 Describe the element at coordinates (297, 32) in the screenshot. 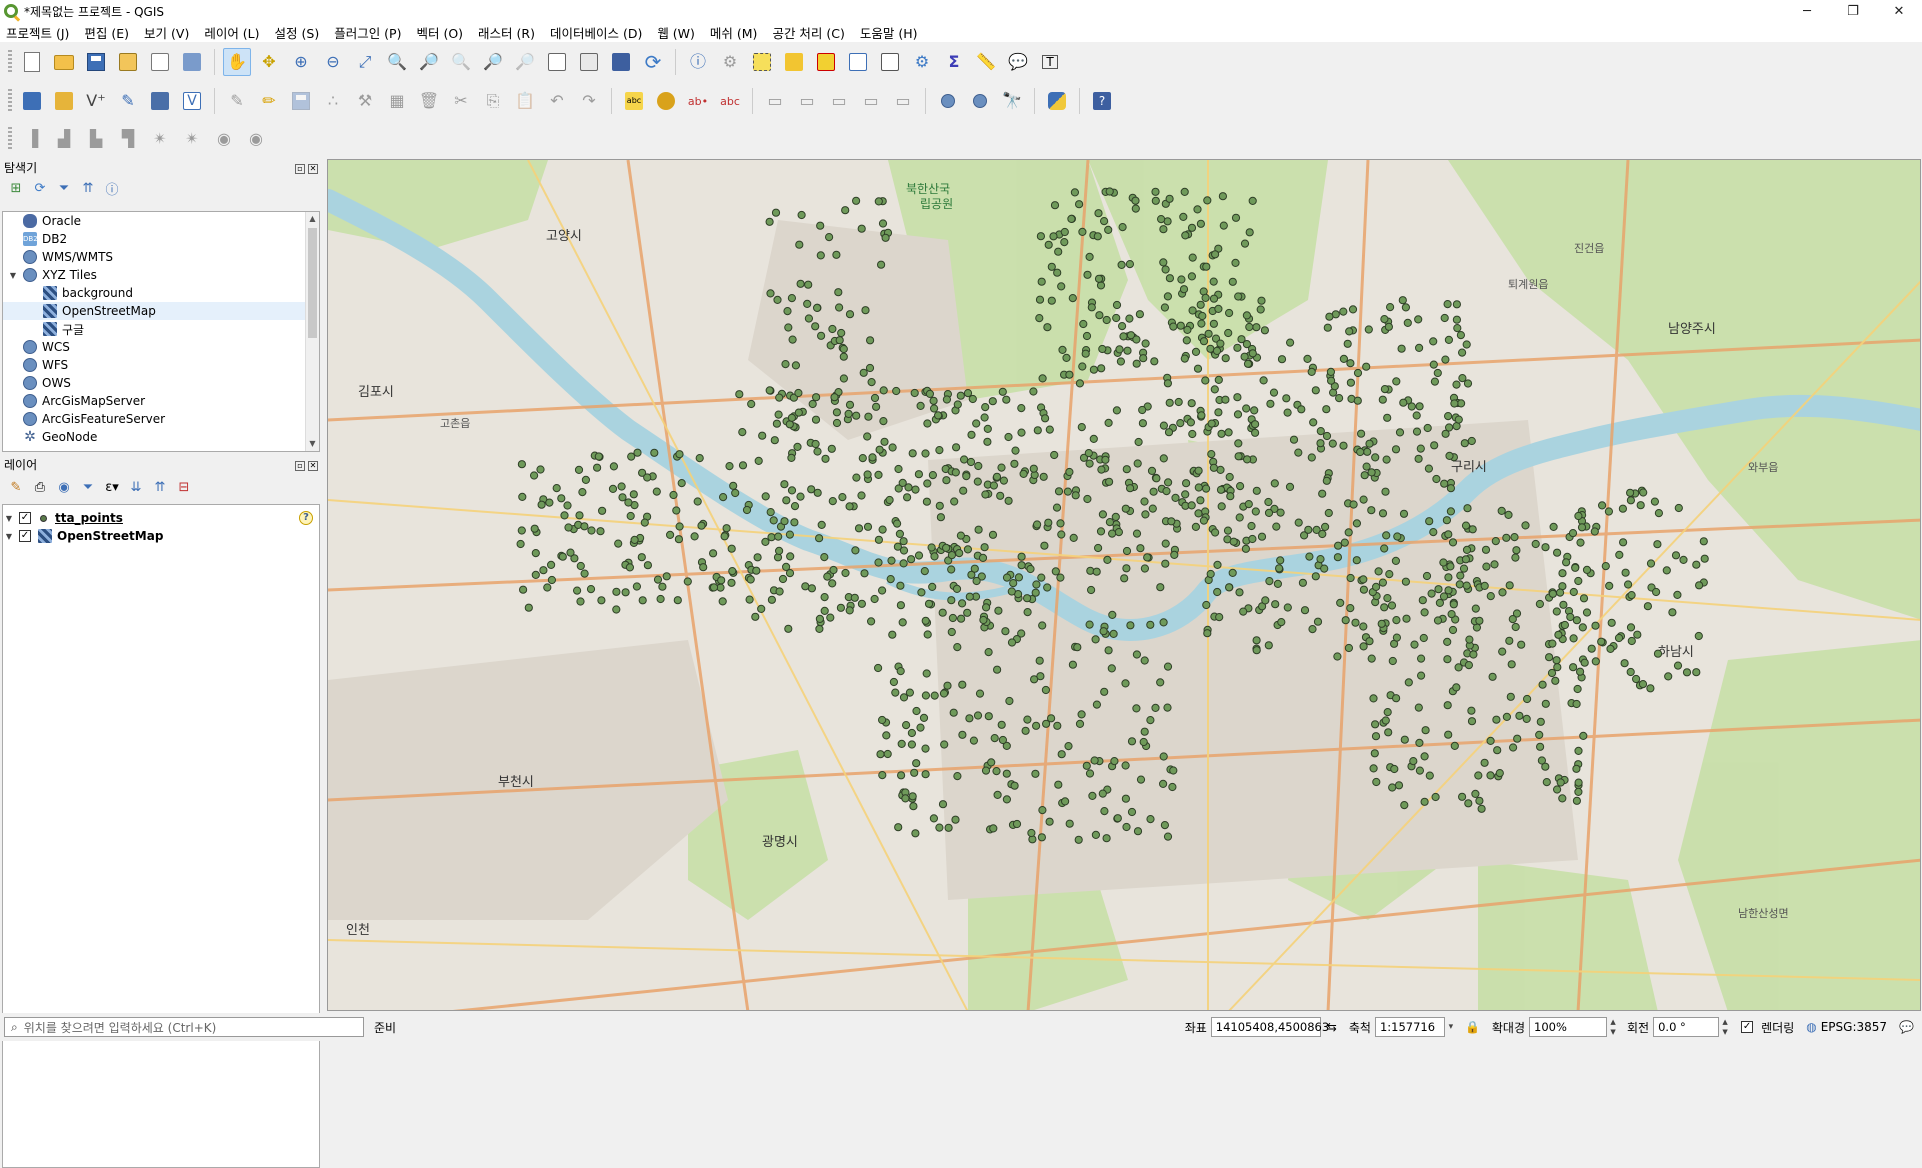

I see `menu-settings: 설정 (S)` at that location.